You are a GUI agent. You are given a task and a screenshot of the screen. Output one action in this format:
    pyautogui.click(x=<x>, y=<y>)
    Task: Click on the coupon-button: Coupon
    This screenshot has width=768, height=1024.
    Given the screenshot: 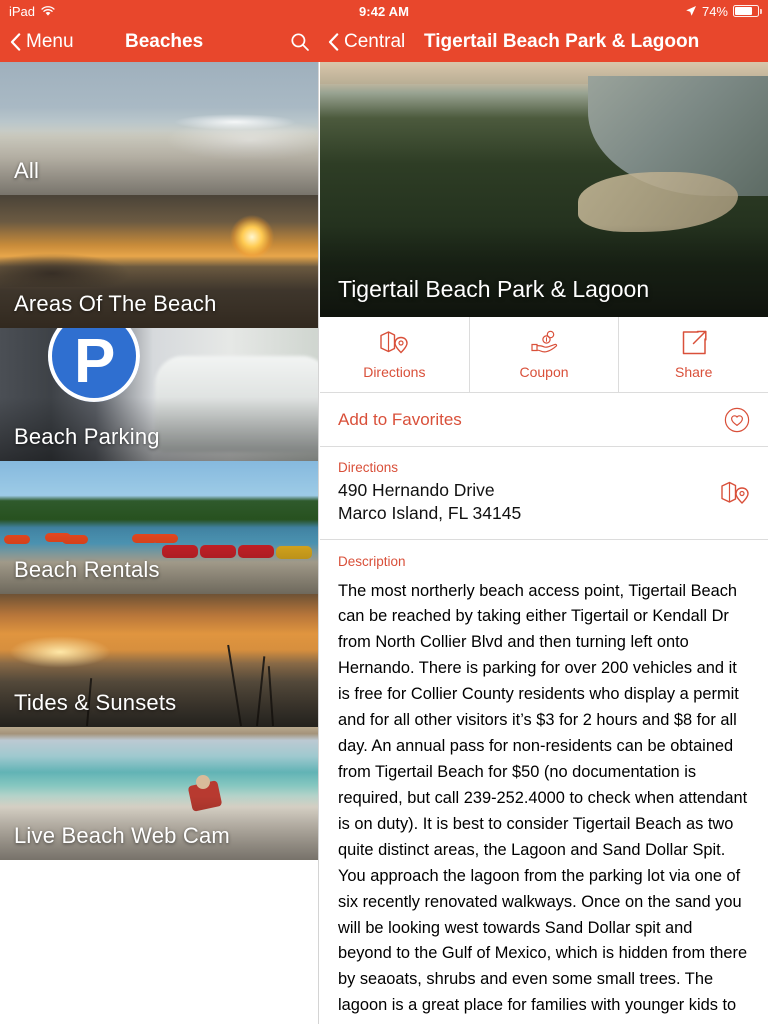 What is the action you would take?
    pyautogui.click(x=543, y=354)
    